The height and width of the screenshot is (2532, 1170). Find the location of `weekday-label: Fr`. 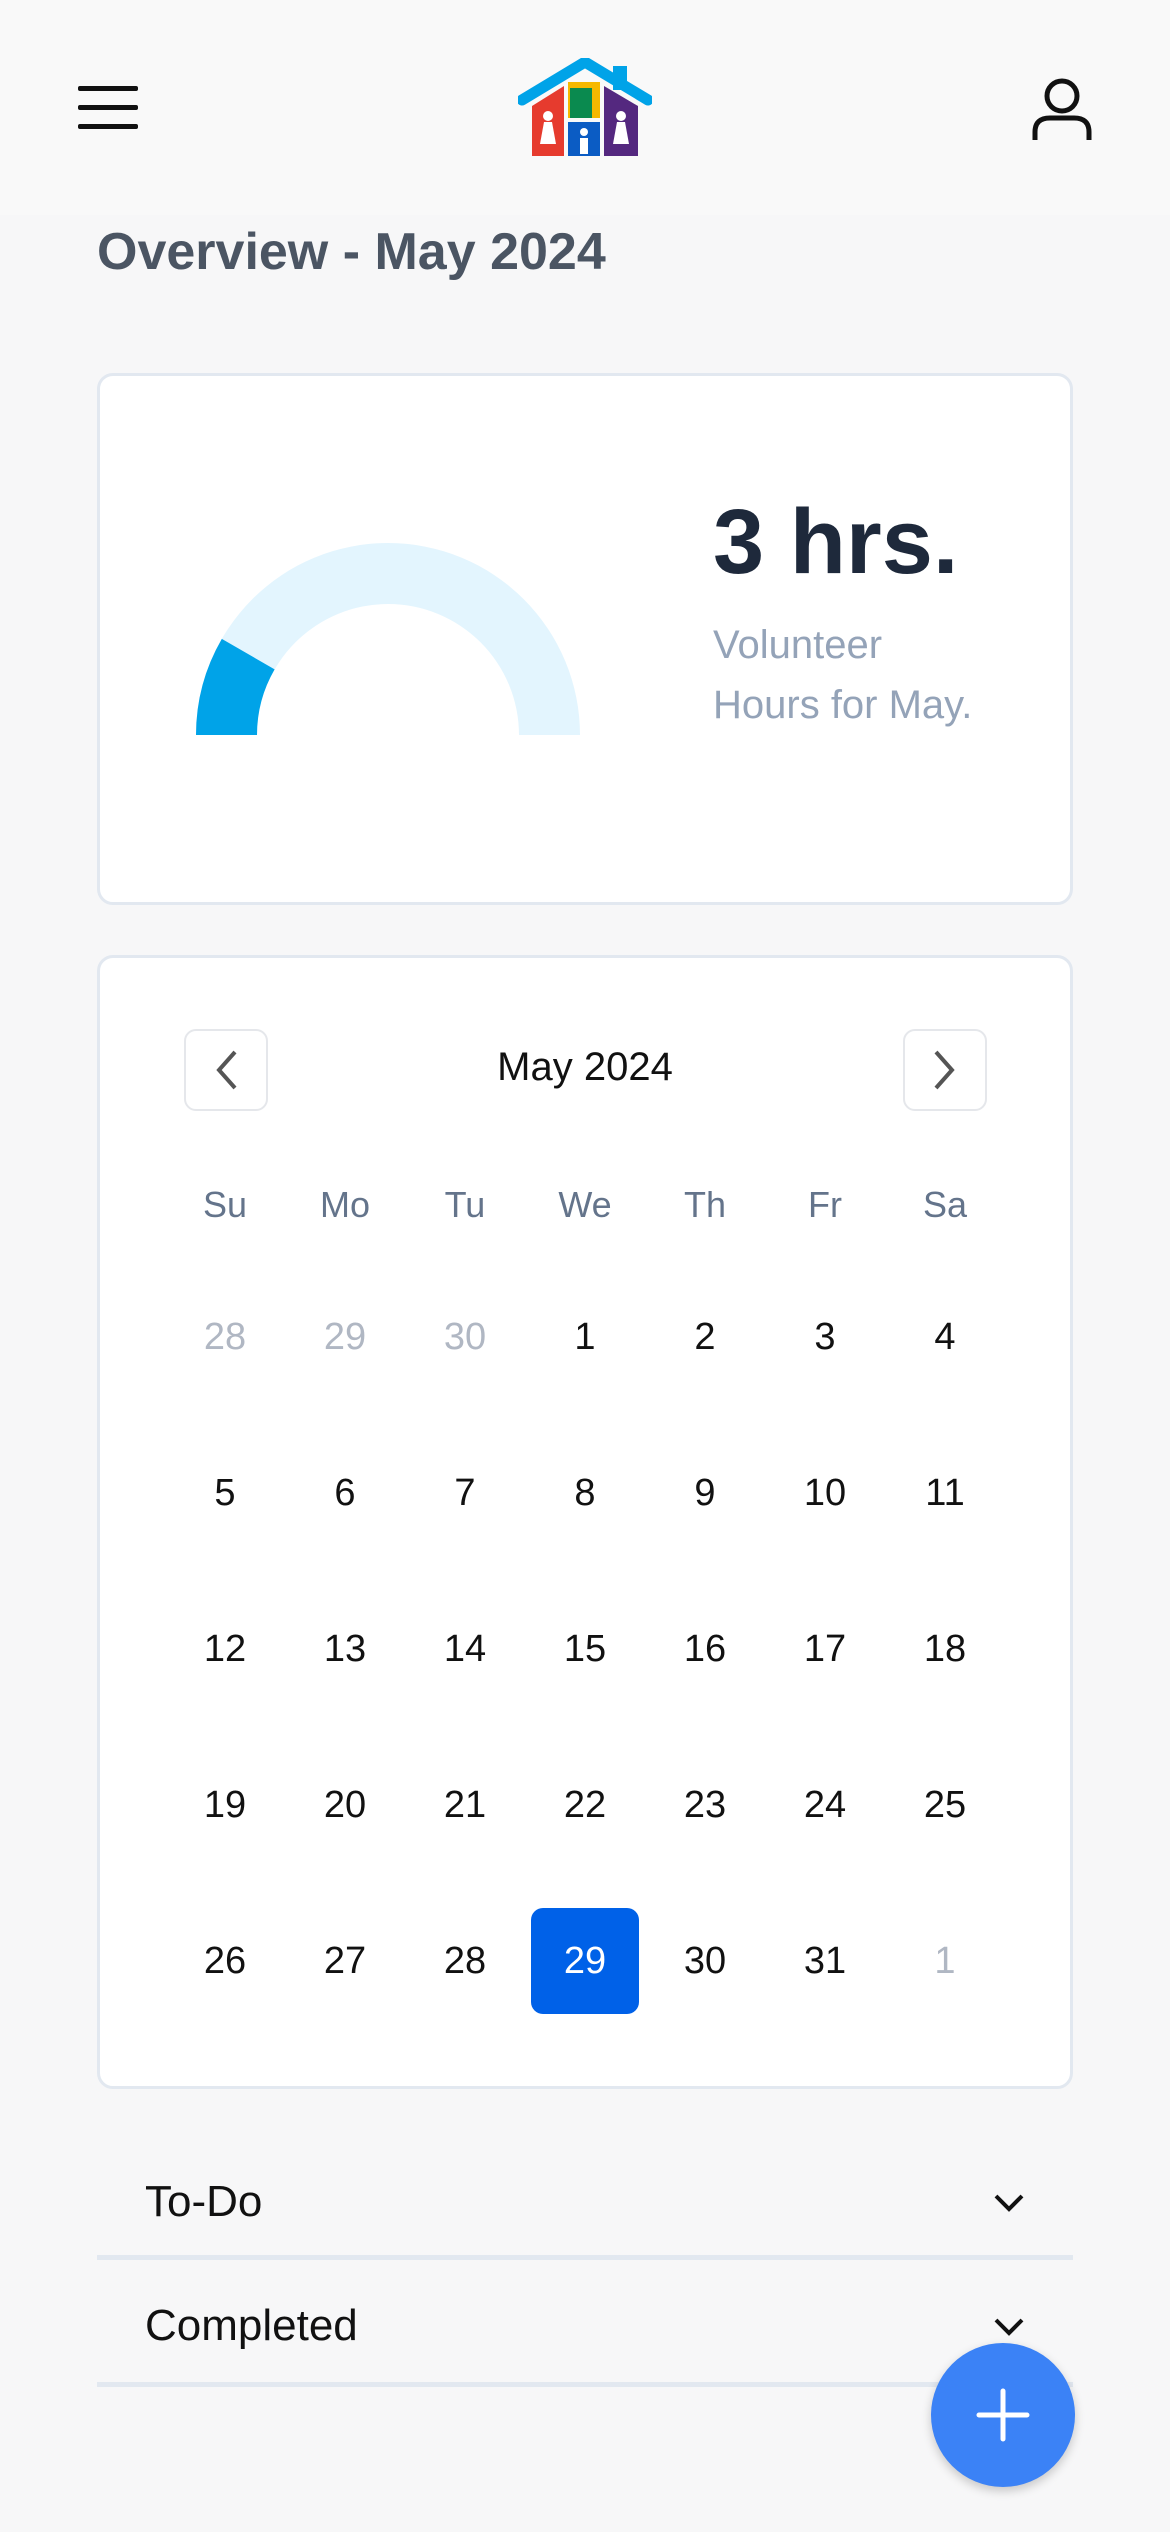

weekday-label: Fr is located at coordinates (825, 1204).